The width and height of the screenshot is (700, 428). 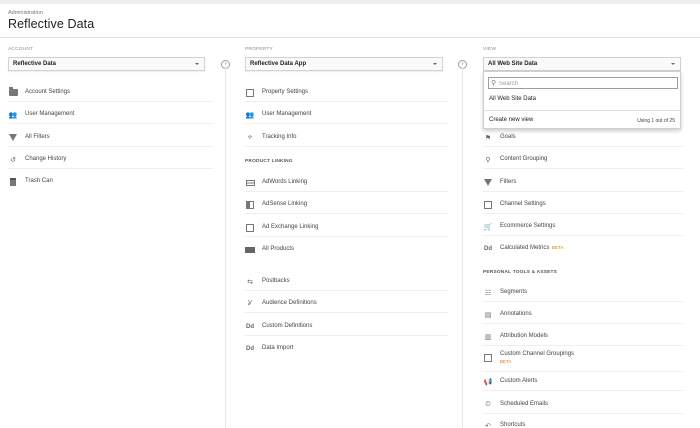 I want to click on view-search-input, so click(x=584, y=83).